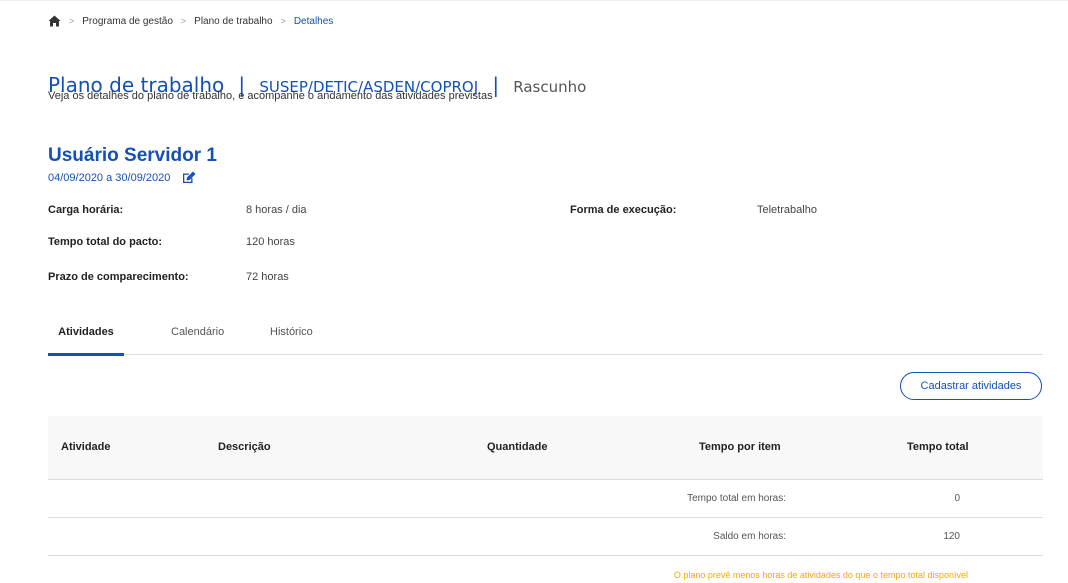 The height and width of the screenshot is (583, 1068). I want to click on summary-value: 120, so click(951, 536).